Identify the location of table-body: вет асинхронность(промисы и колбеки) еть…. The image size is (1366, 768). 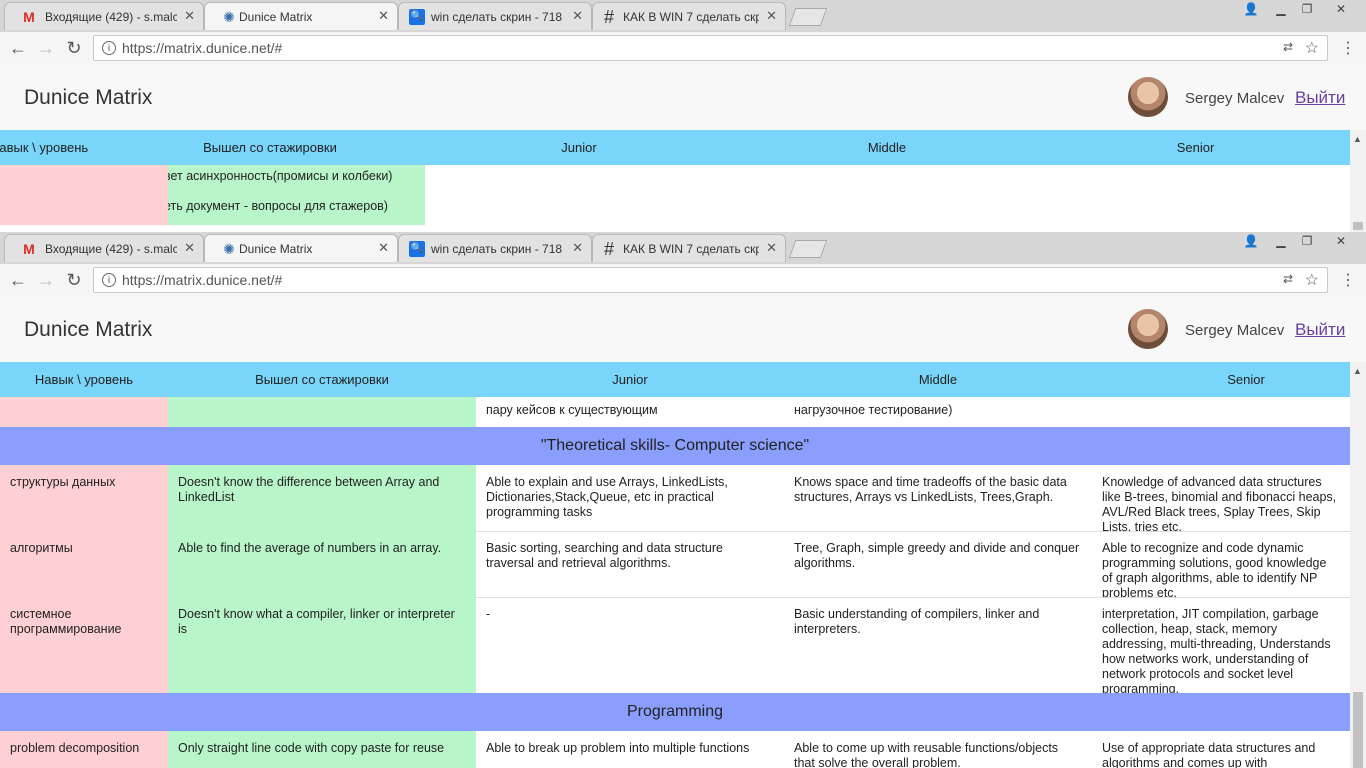
(675, 195).